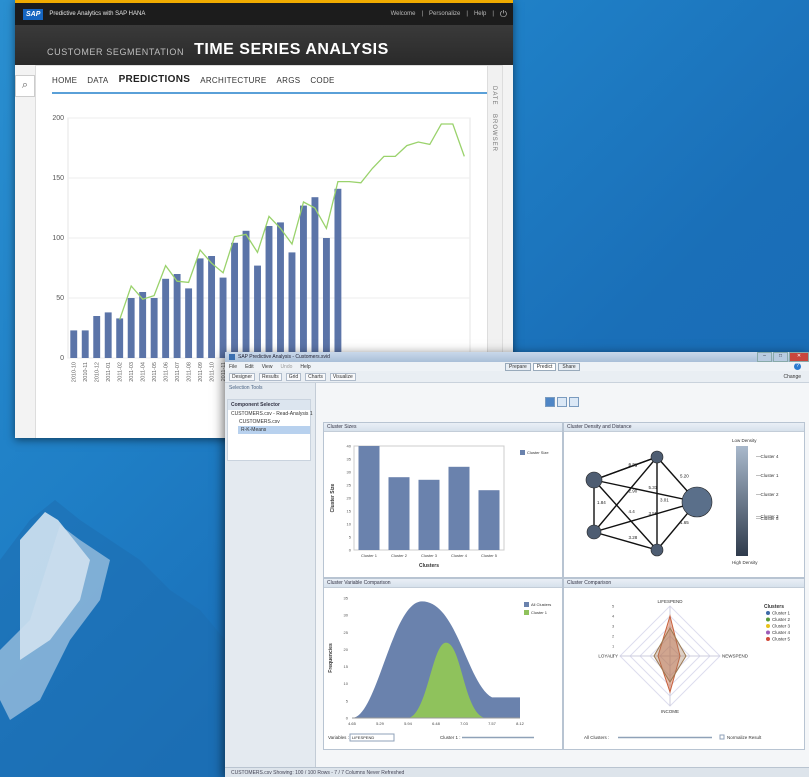  What do you see at coordinates (670, 601) in the screenshot?
I see `radar-axis-label: LIFESPEND` at bounding box center [670, 601].